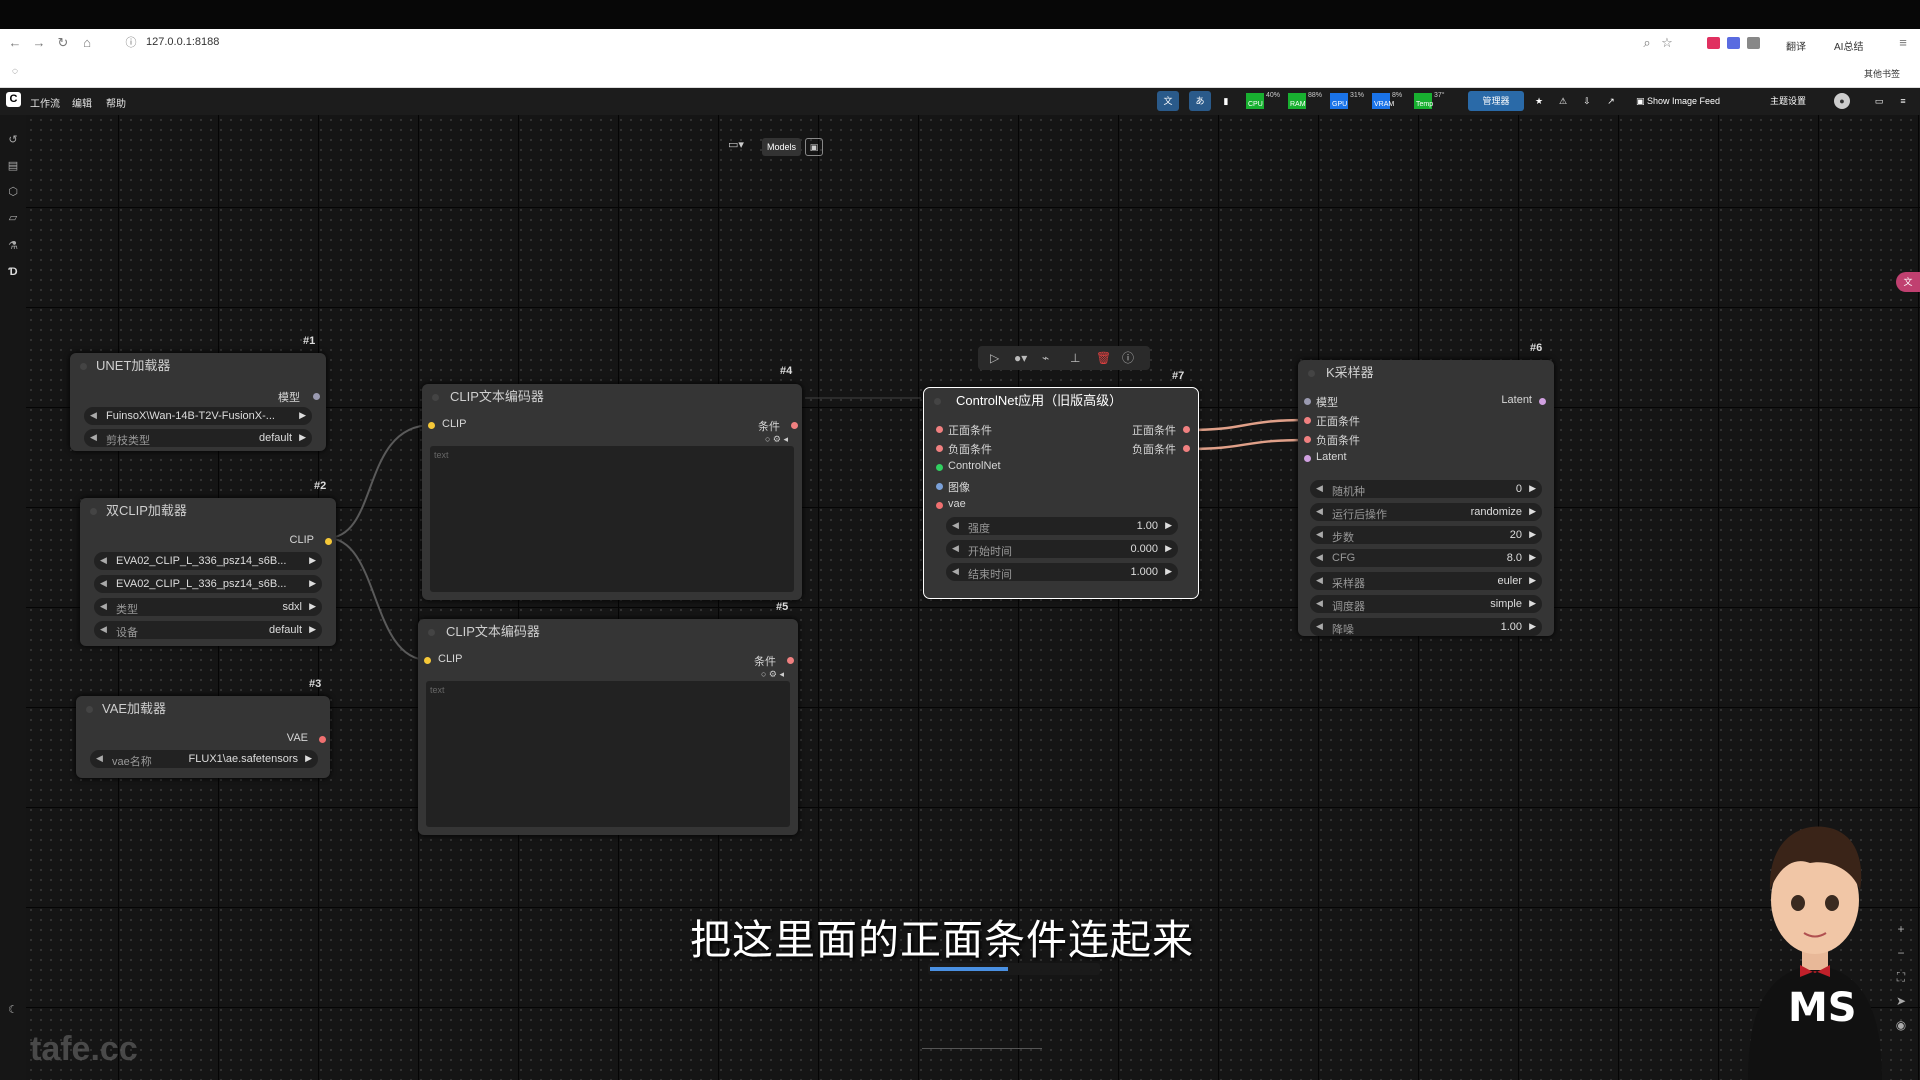 The width and height of the screenshot is (1920, 1080). What do you see at coordinates (939, 467) in the screenshot?
I see `controlnet-input-slot` at bounding box center [939, 467].